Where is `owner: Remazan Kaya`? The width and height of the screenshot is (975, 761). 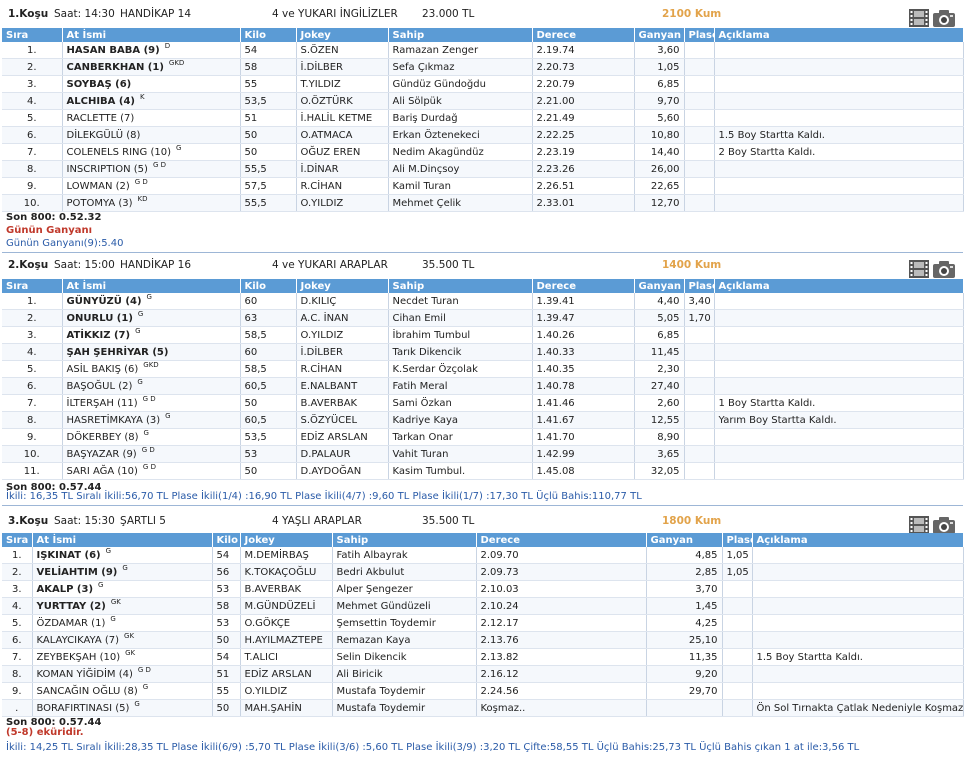
owner: Remazan Kaya is located at coordinates (404, 640).